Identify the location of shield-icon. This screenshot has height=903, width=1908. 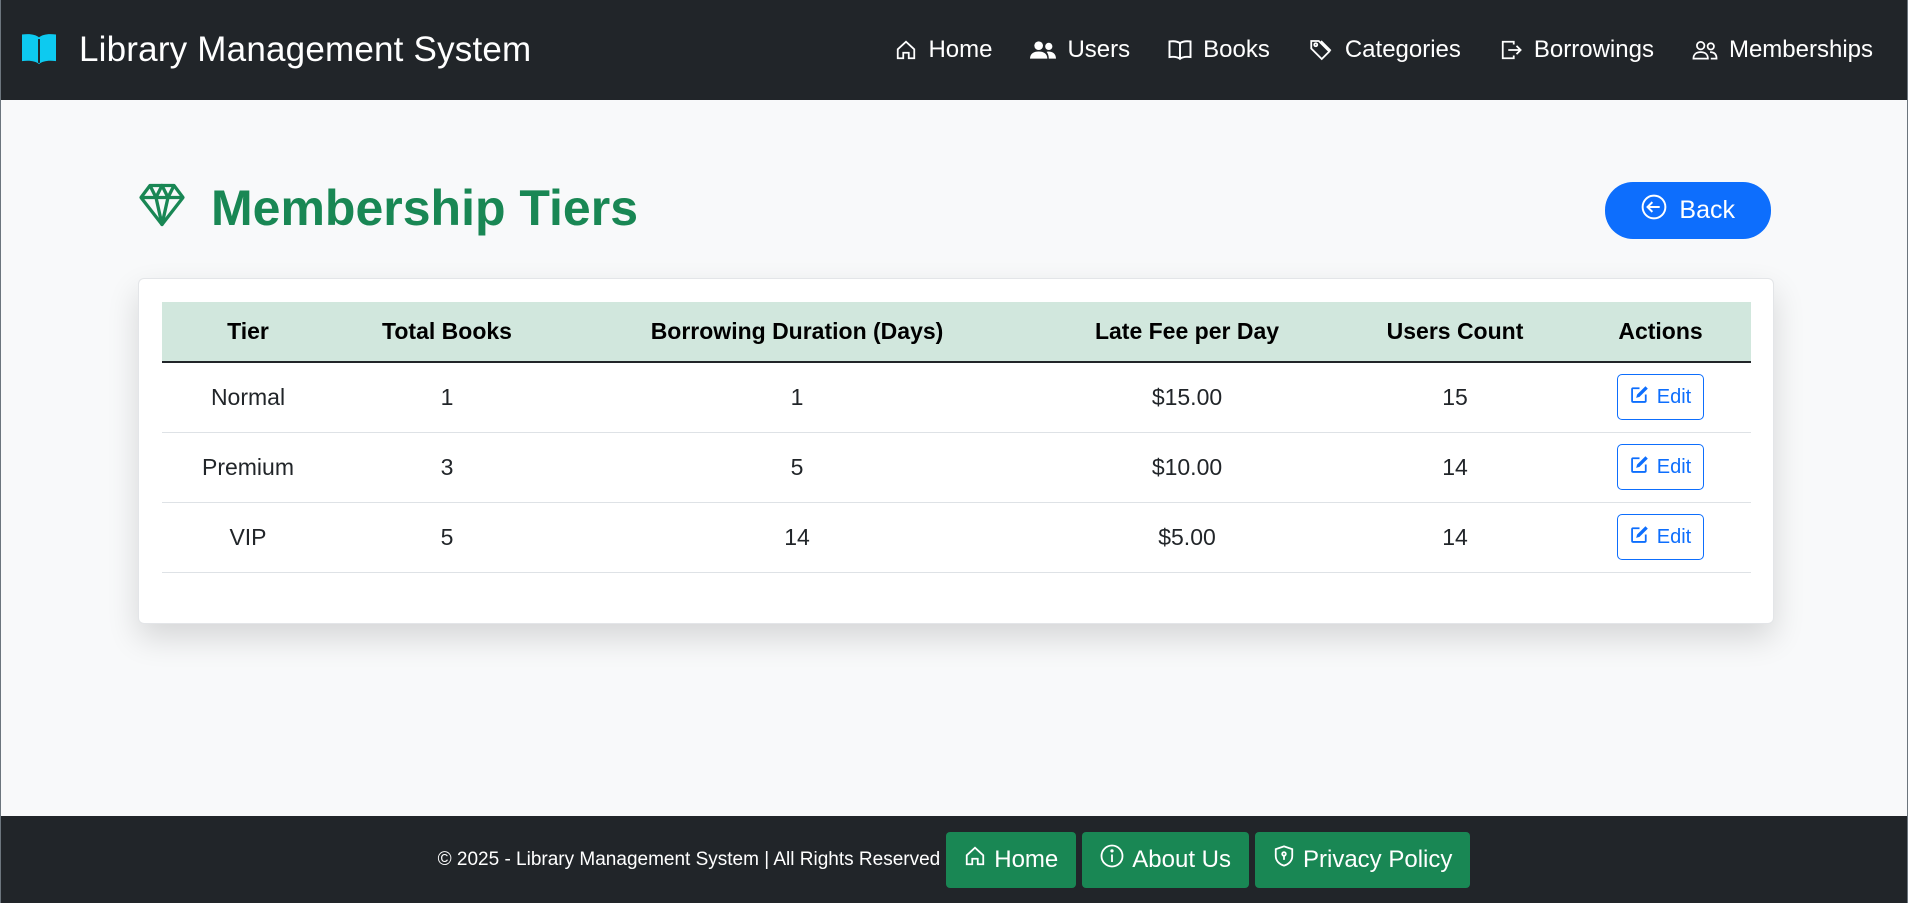
(1284, 859).